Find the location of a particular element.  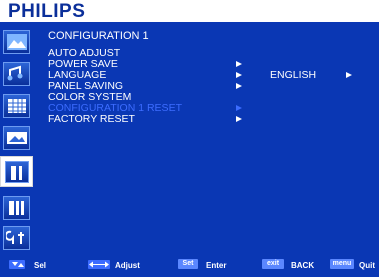

footer-back-label: BACK is located at coordinates (303, 265).